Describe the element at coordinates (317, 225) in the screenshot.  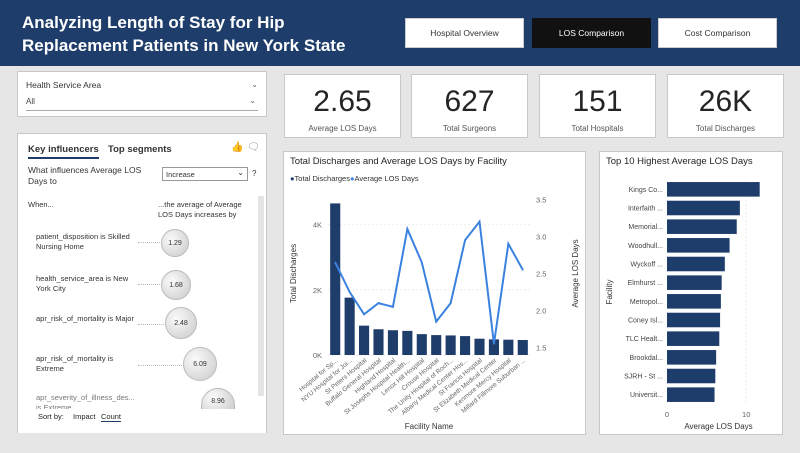
I see `y-tick-label: 4K` at that location.